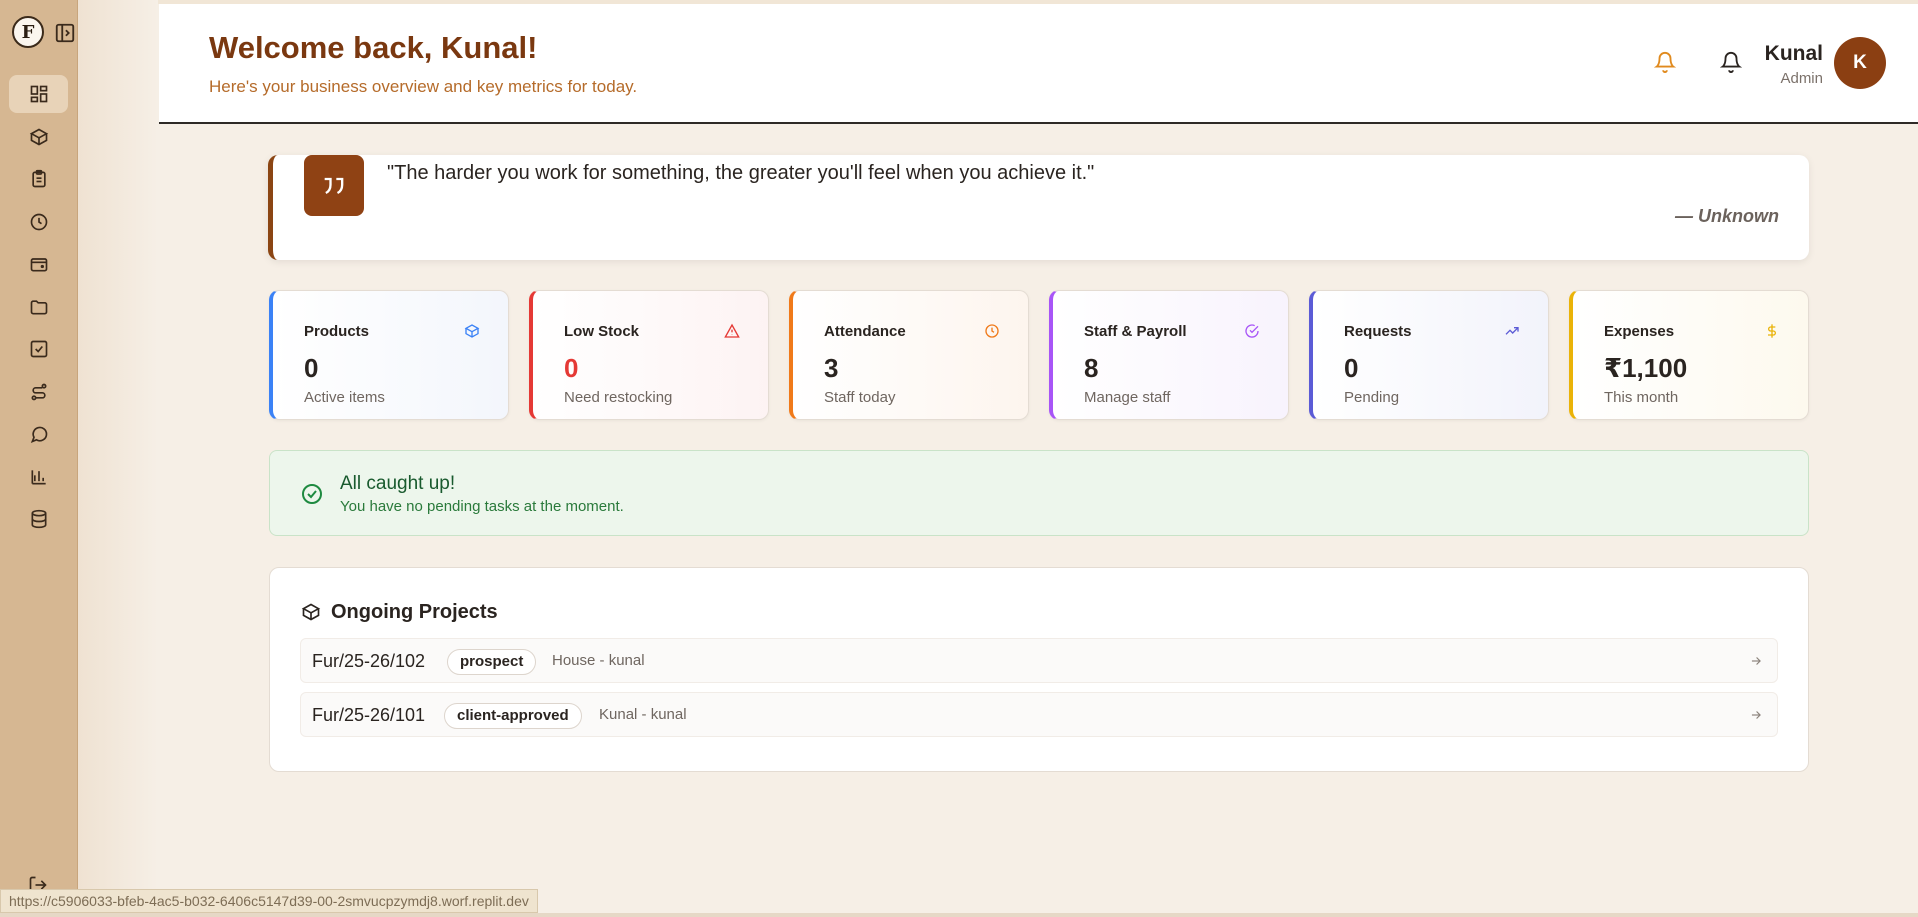  Describe the element at coordinates (1135, 331) in the screenshot. I see `stat-label: Staff & Payroll` at that location.